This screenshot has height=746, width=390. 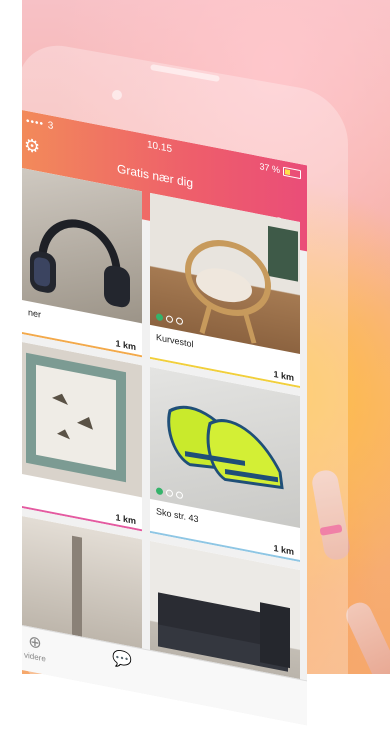 What do you see at coordinates (177, 515) in the screenshot?
I see `item-name: Sko str. 43` at bounding box center [177, 515].